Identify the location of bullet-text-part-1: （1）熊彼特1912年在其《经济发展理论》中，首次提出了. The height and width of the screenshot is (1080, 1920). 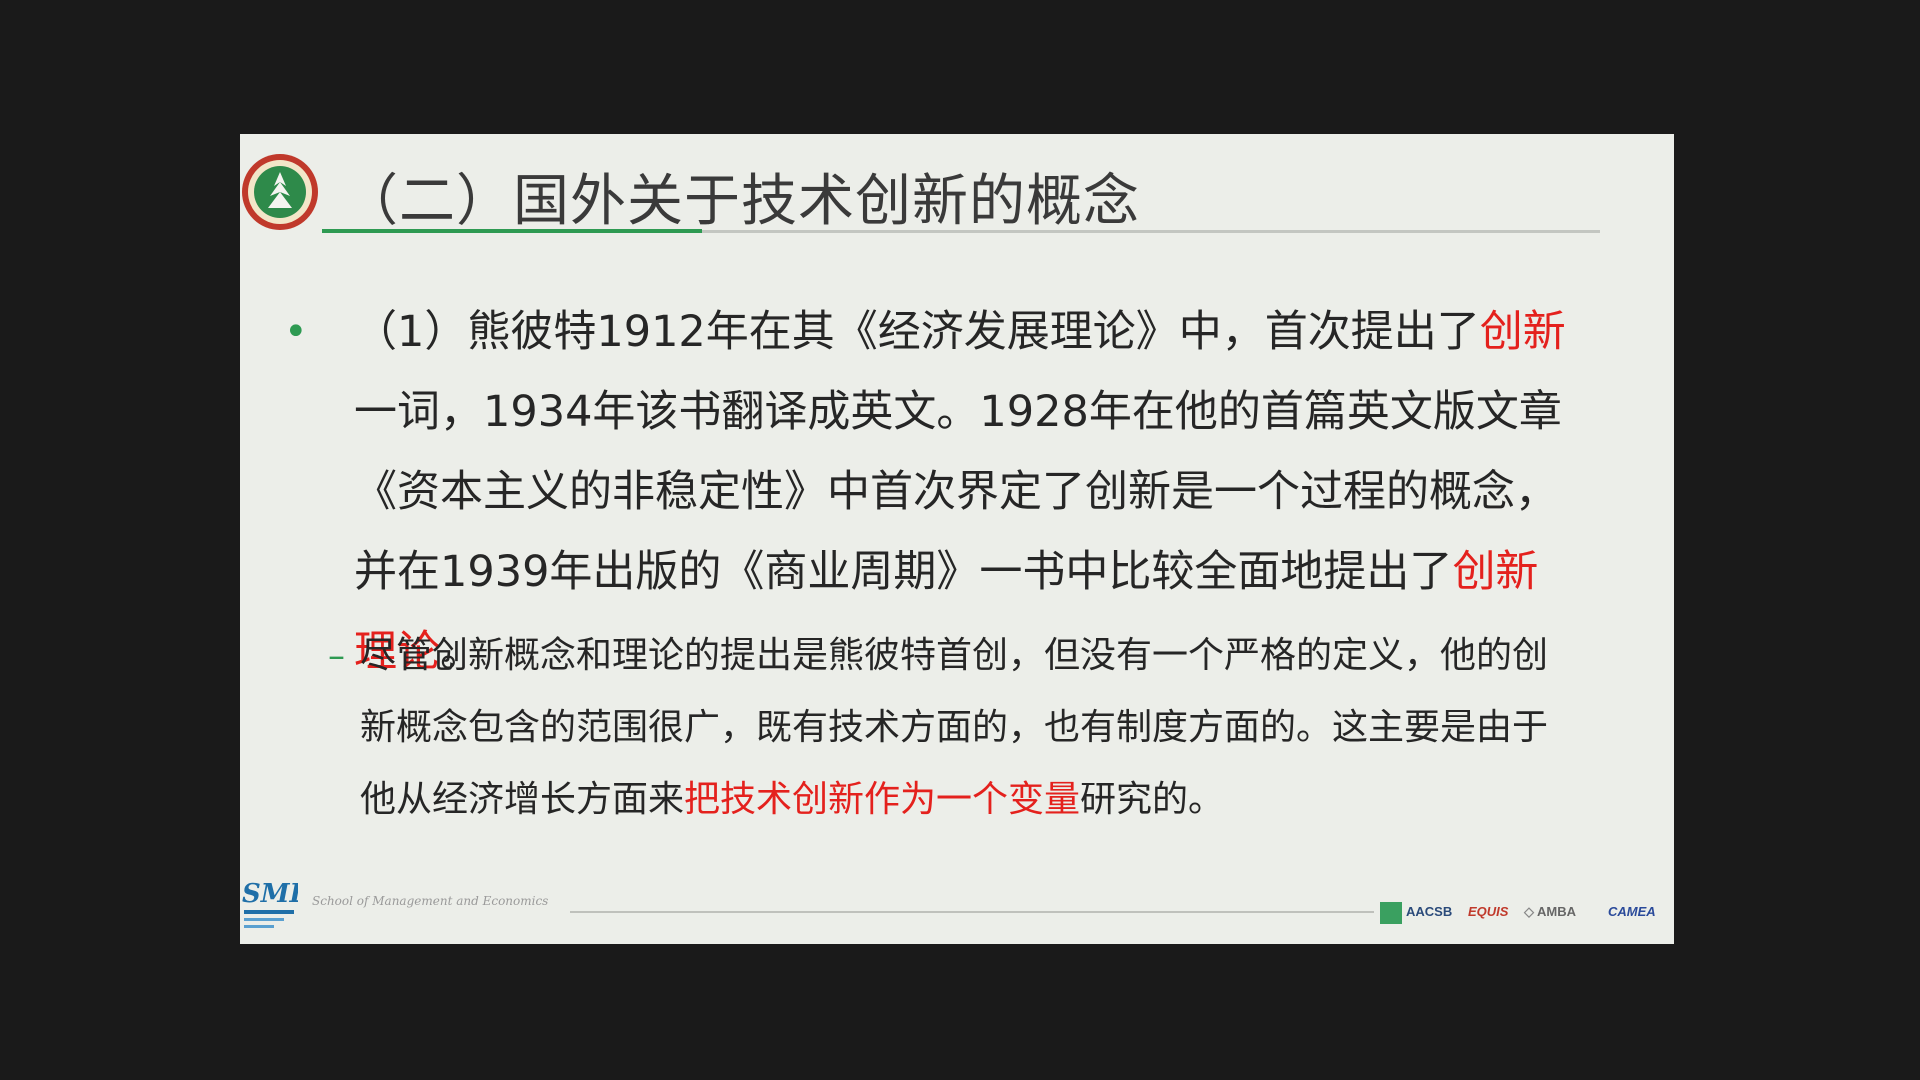
(917, 332).